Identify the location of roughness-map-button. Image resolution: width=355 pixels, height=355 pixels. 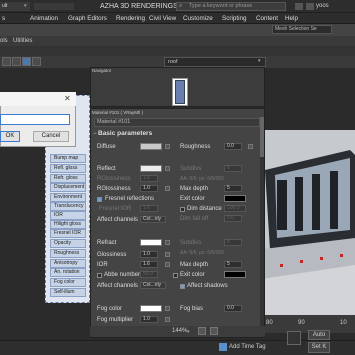
(250, 146).